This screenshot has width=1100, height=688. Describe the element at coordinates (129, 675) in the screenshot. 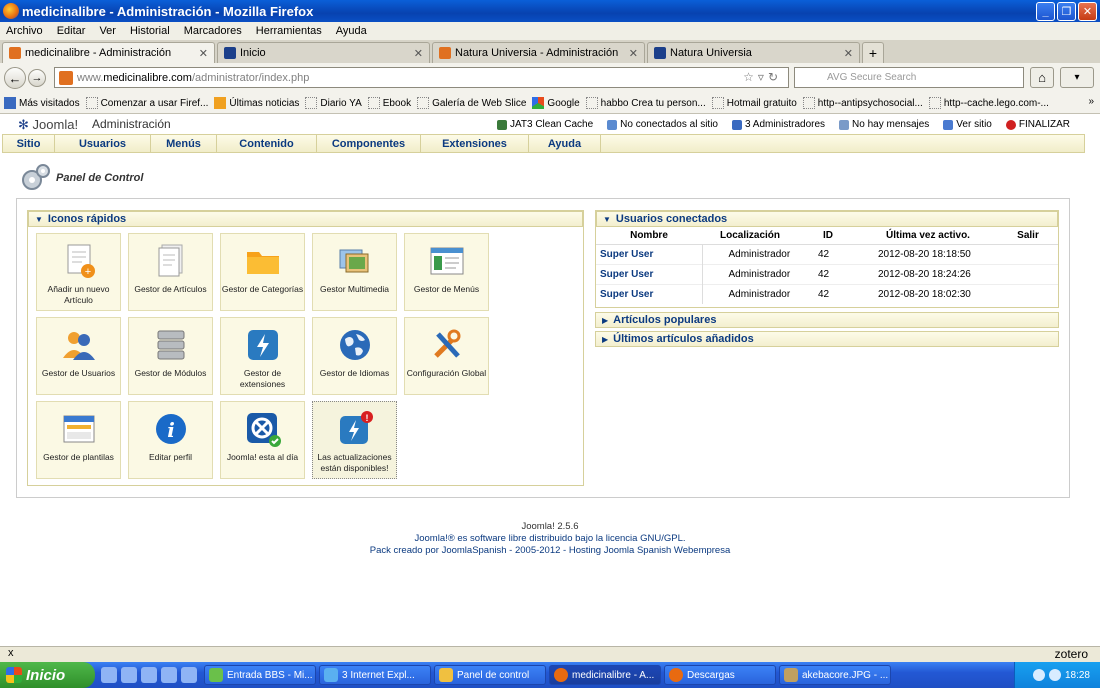

I see `ie-icon` at that location.